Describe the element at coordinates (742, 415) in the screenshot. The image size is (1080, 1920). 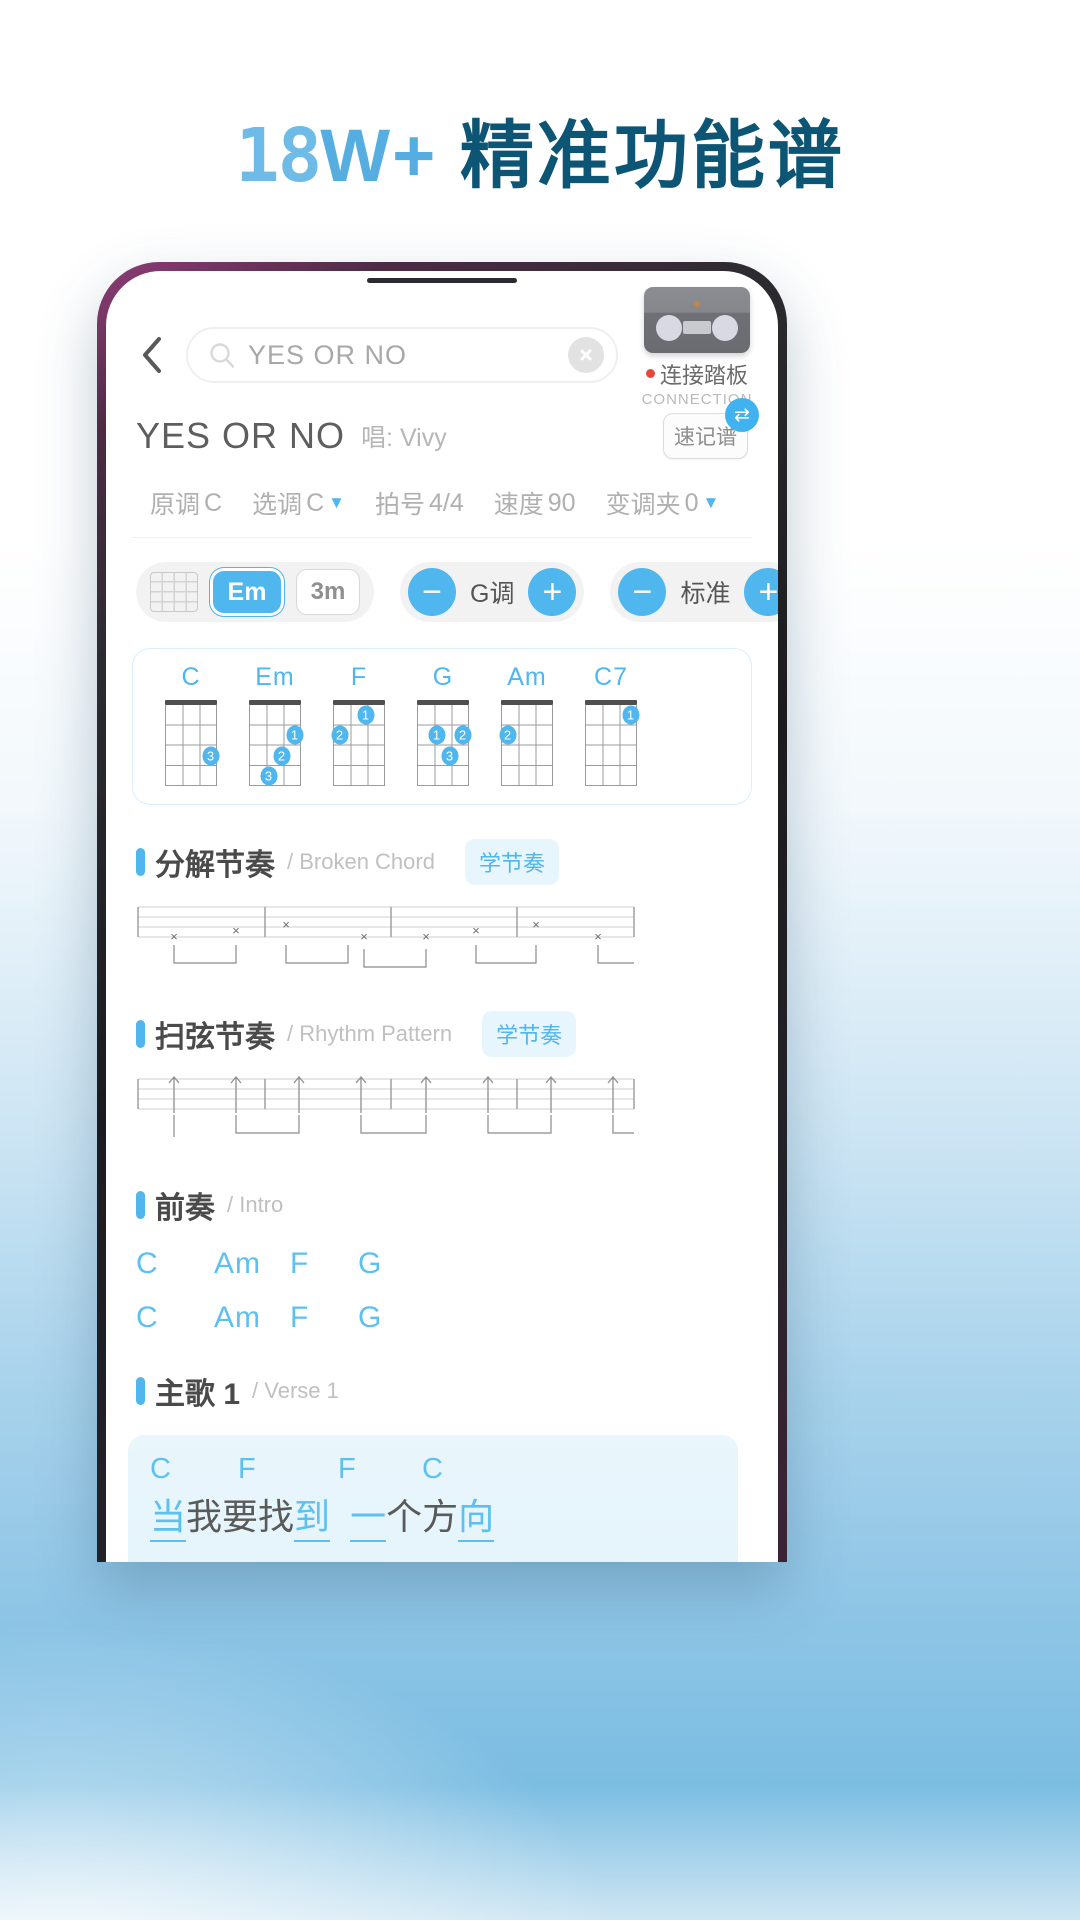
I see `swap-icon: ⇄` at that location.